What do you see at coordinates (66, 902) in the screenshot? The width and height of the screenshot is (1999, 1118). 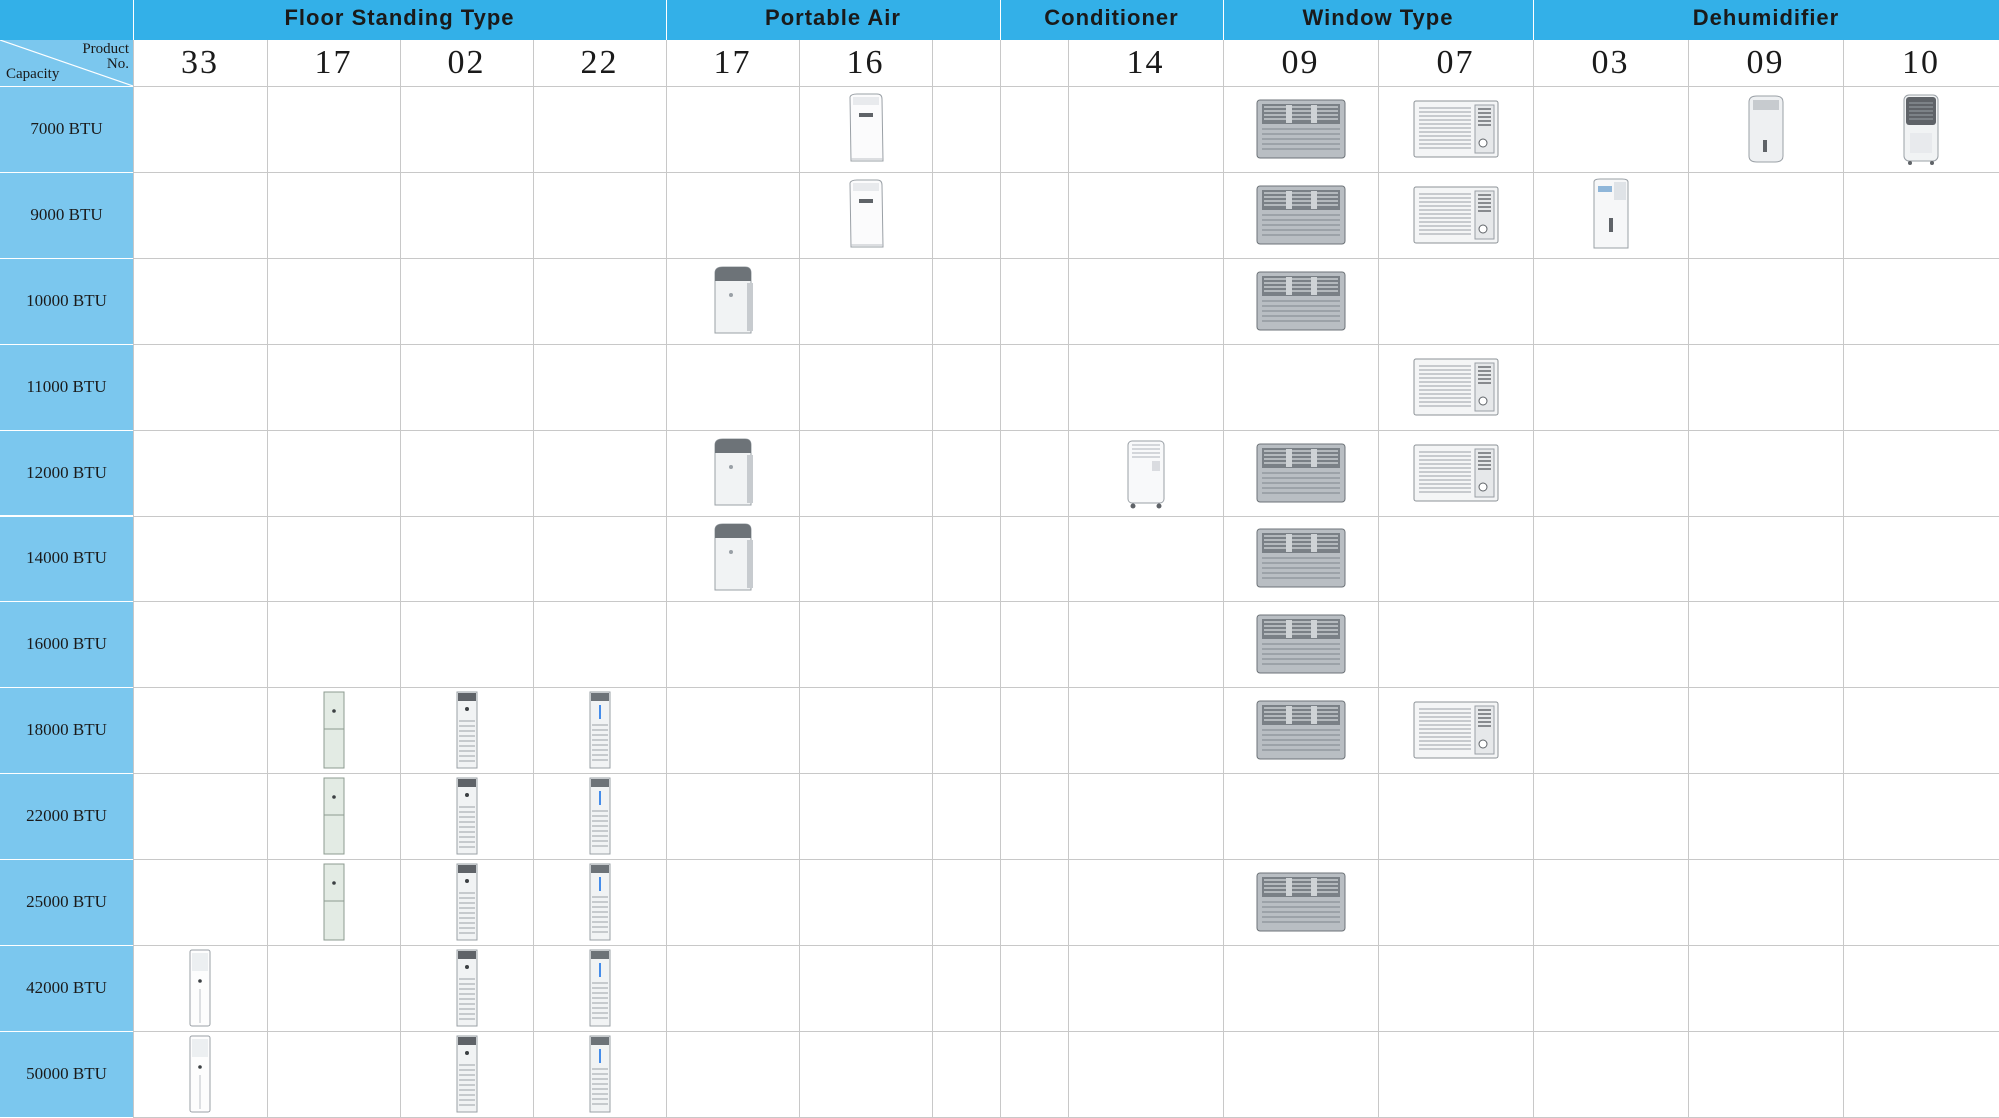 I see `row-capacity-label: 25000 BTU` at bounding box center [66, 902].